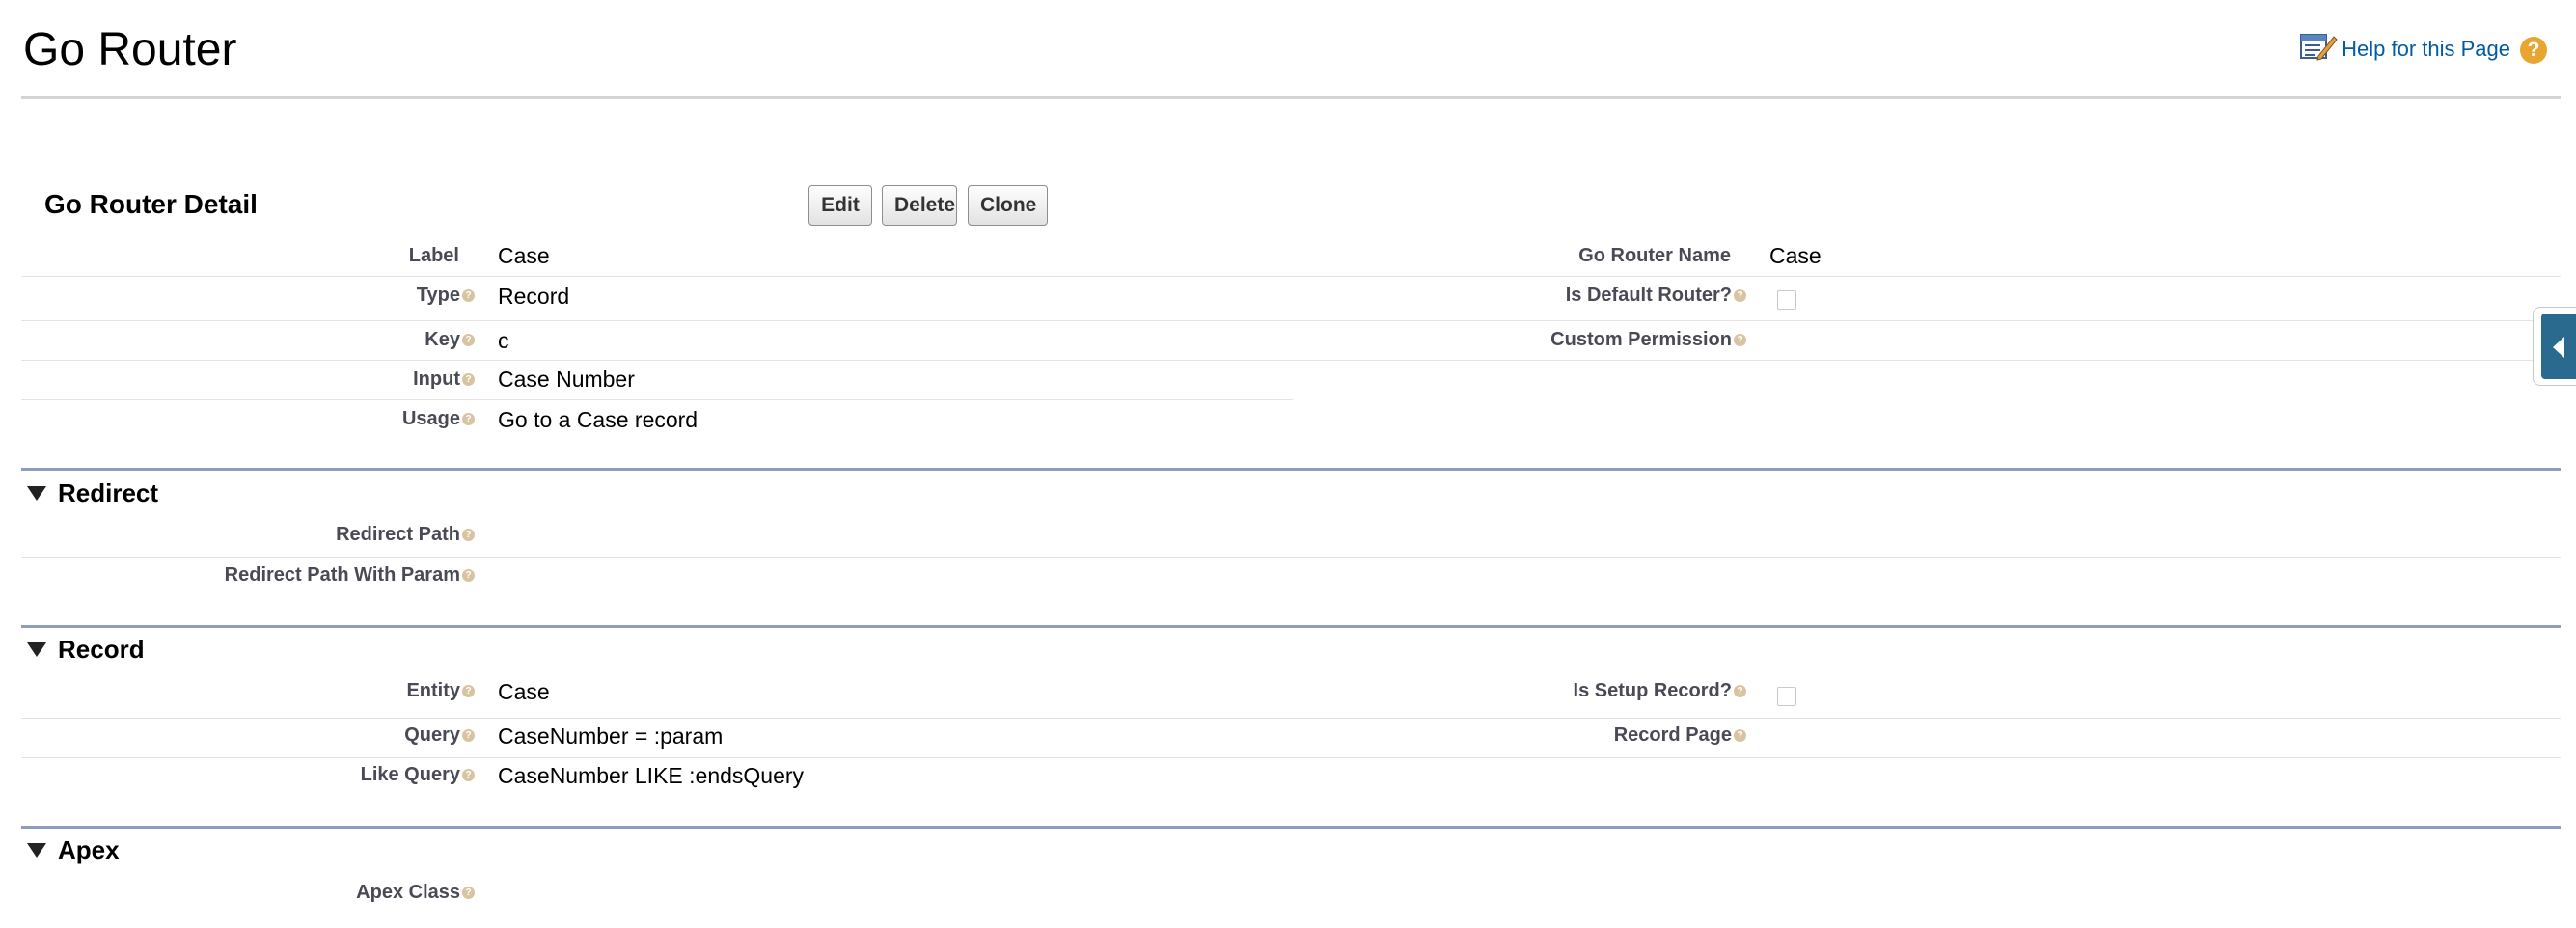 Image resolution: width=2576 pixels, height=928 pixels. Describe the element at coordinates (440, 735) in the screenshot. I see `field-label-query: Query?` at that location.